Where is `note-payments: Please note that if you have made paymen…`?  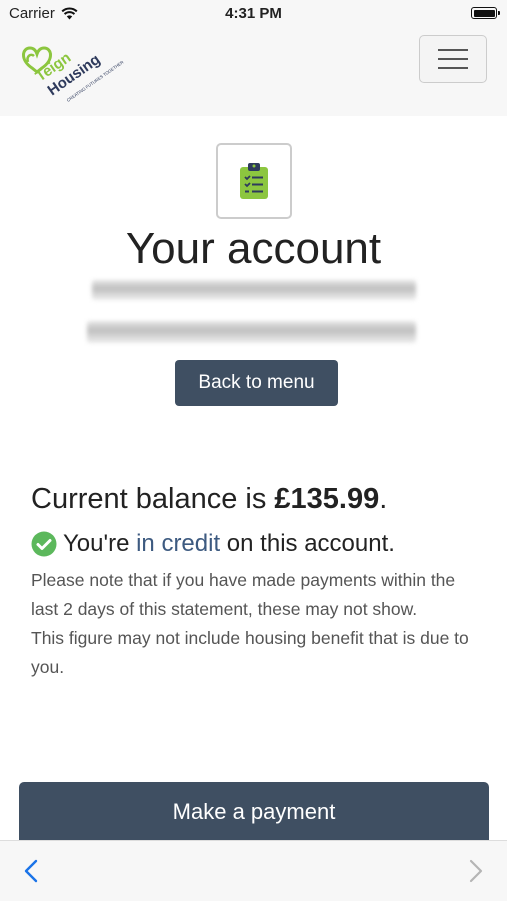 note-payments: Please note that if you have made paymen… is located at coordinates (243, 594).